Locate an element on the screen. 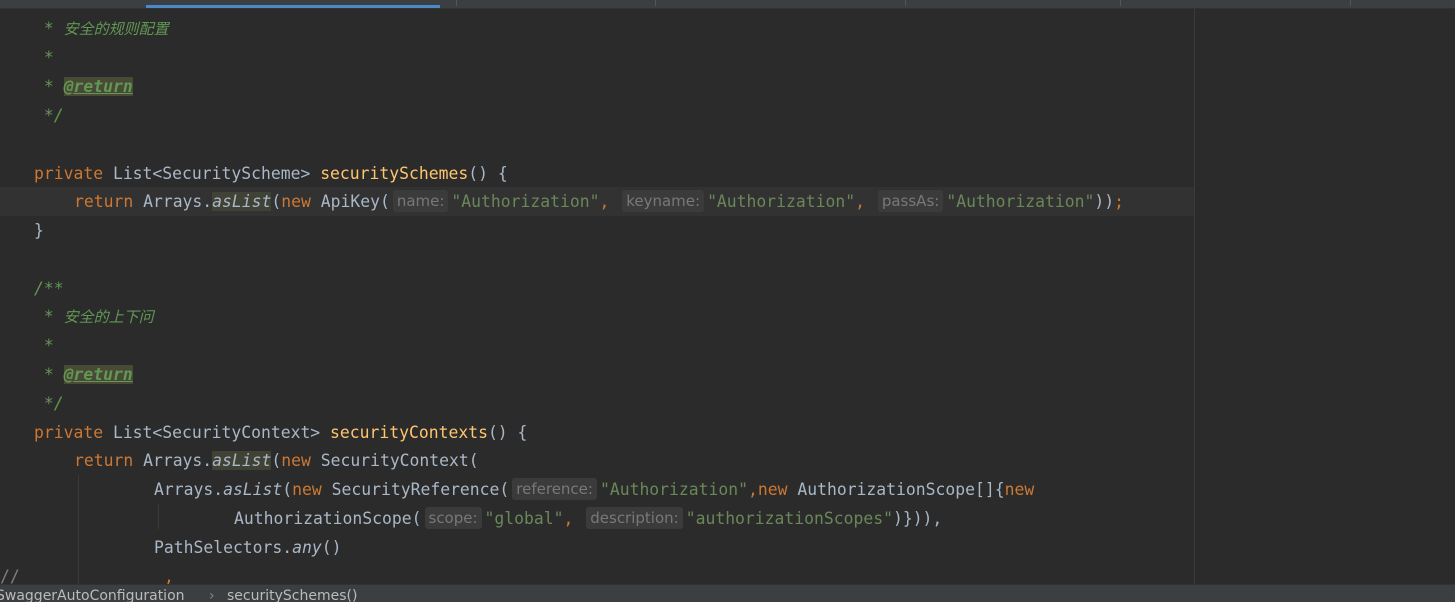  active-tab-indicator is located at coordinates (293, 6).